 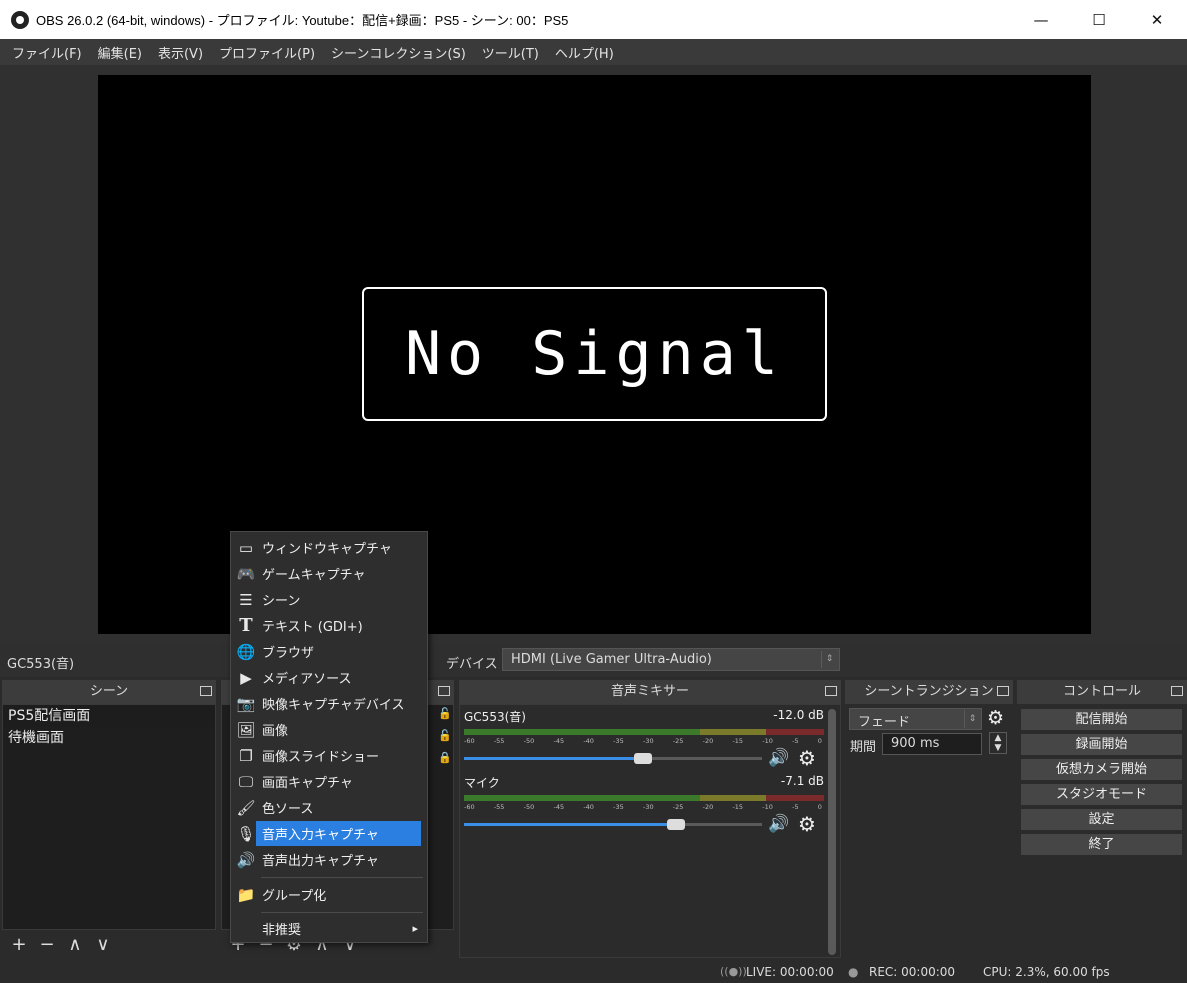 What do you see at coordinates (246, 547) in the screenshot?
I see `window-icon: ▭` at bounding box center [246, 547].